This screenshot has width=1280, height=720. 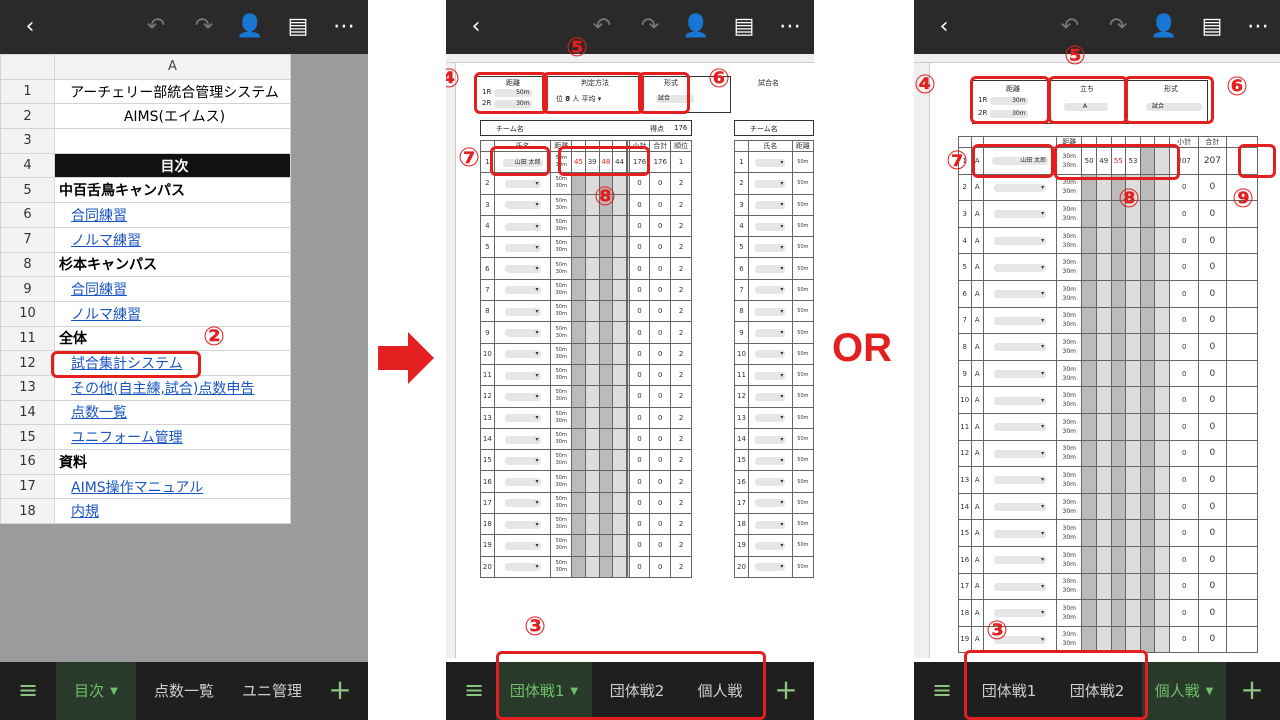 What do you see at coordinates (27, 462) in the screenshot?
I see `row-number: 16` at bounding box center [27, 462].